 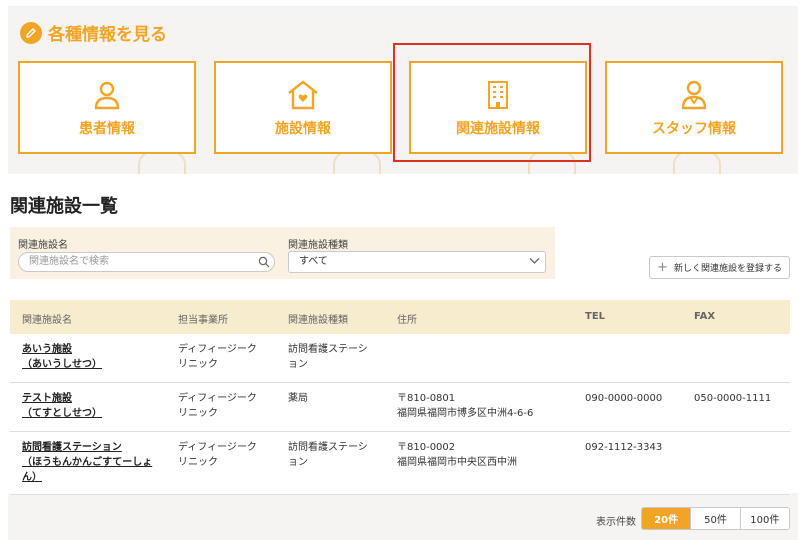 I want to click on search-icon, so click(x=264, y=262).